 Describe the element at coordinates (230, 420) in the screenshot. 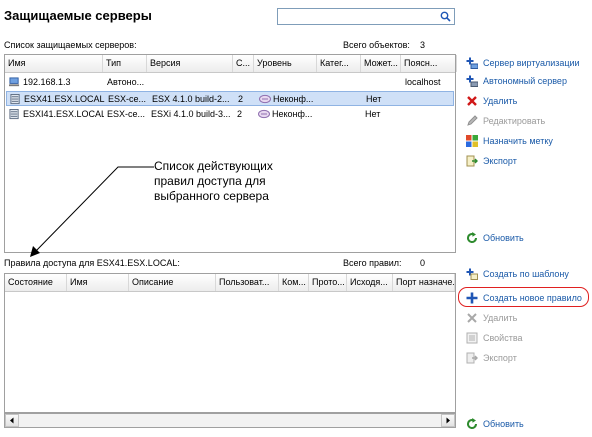

I see `horizontal-scrollbar` at that location.